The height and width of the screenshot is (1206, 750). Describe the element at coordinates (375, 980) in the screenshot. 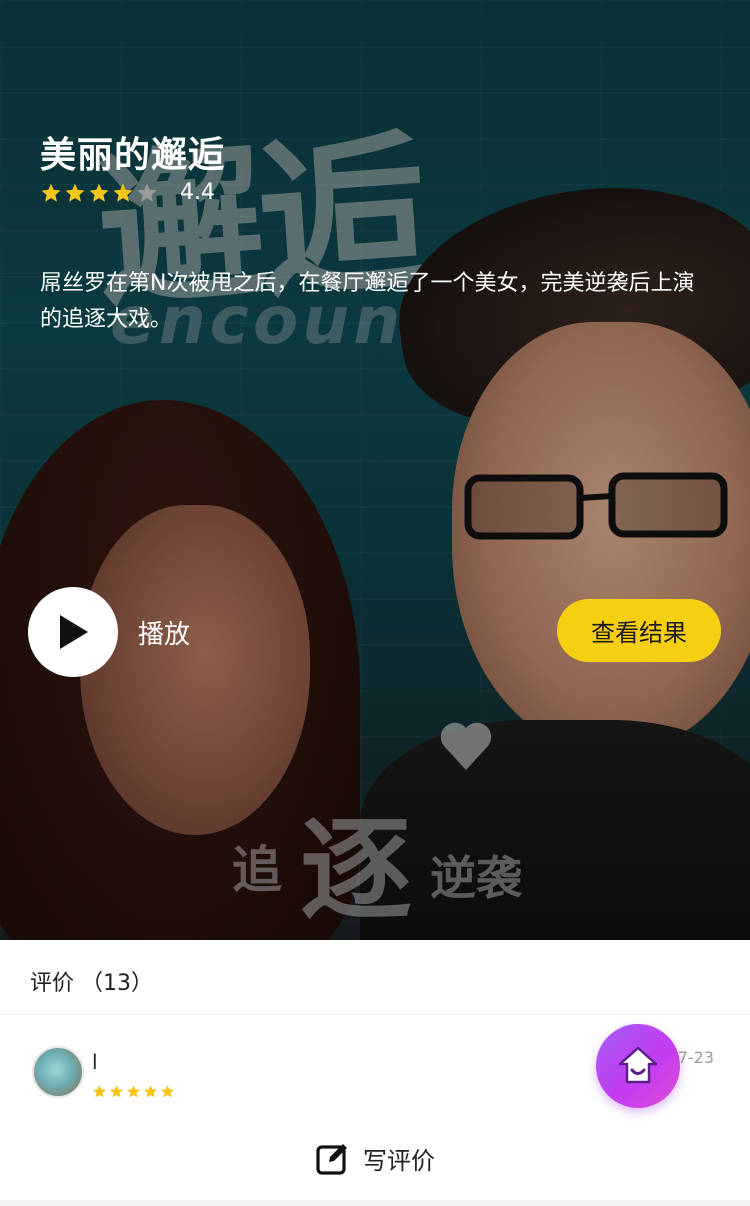

I see `reviews-header: 评价 （13）` at that location.